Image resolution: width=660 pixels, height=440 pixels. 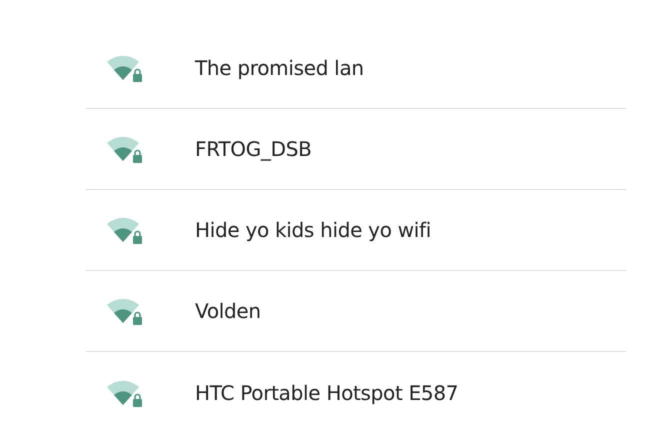 I want to click on network-name: The promised lan, so click(x=279, y=68).